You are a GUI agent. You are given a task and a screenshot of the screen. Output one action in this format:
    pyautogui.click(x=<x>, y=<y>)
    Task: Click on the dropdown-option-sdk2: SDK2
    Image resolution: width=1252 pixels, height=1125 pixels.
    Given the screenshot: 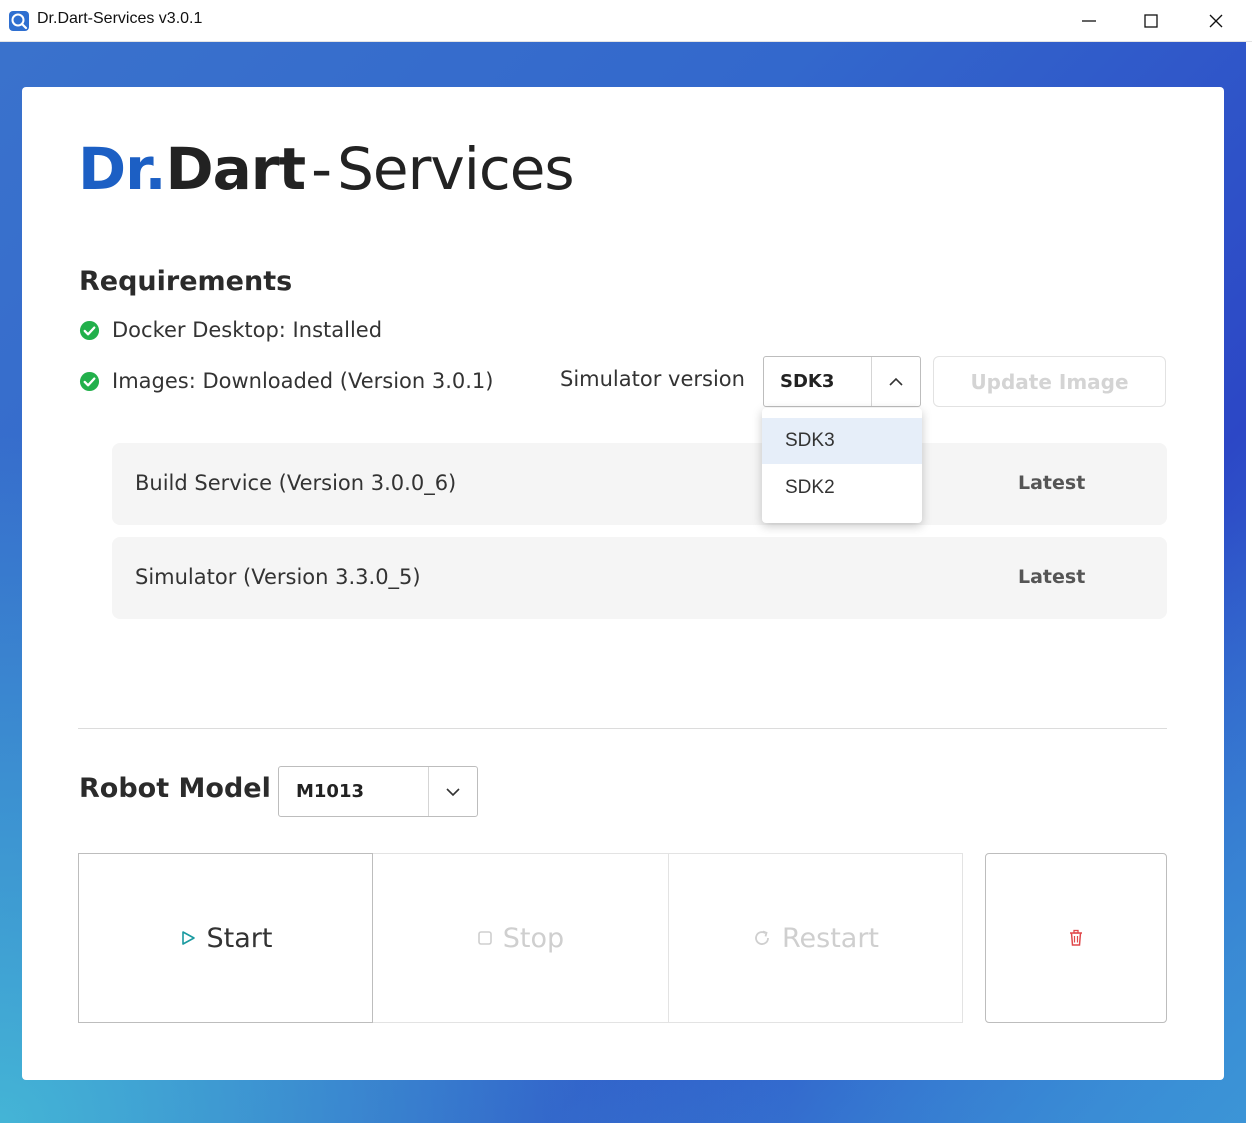 What is the action you would take?
    pyautogui.click(x=842, y=488)
    